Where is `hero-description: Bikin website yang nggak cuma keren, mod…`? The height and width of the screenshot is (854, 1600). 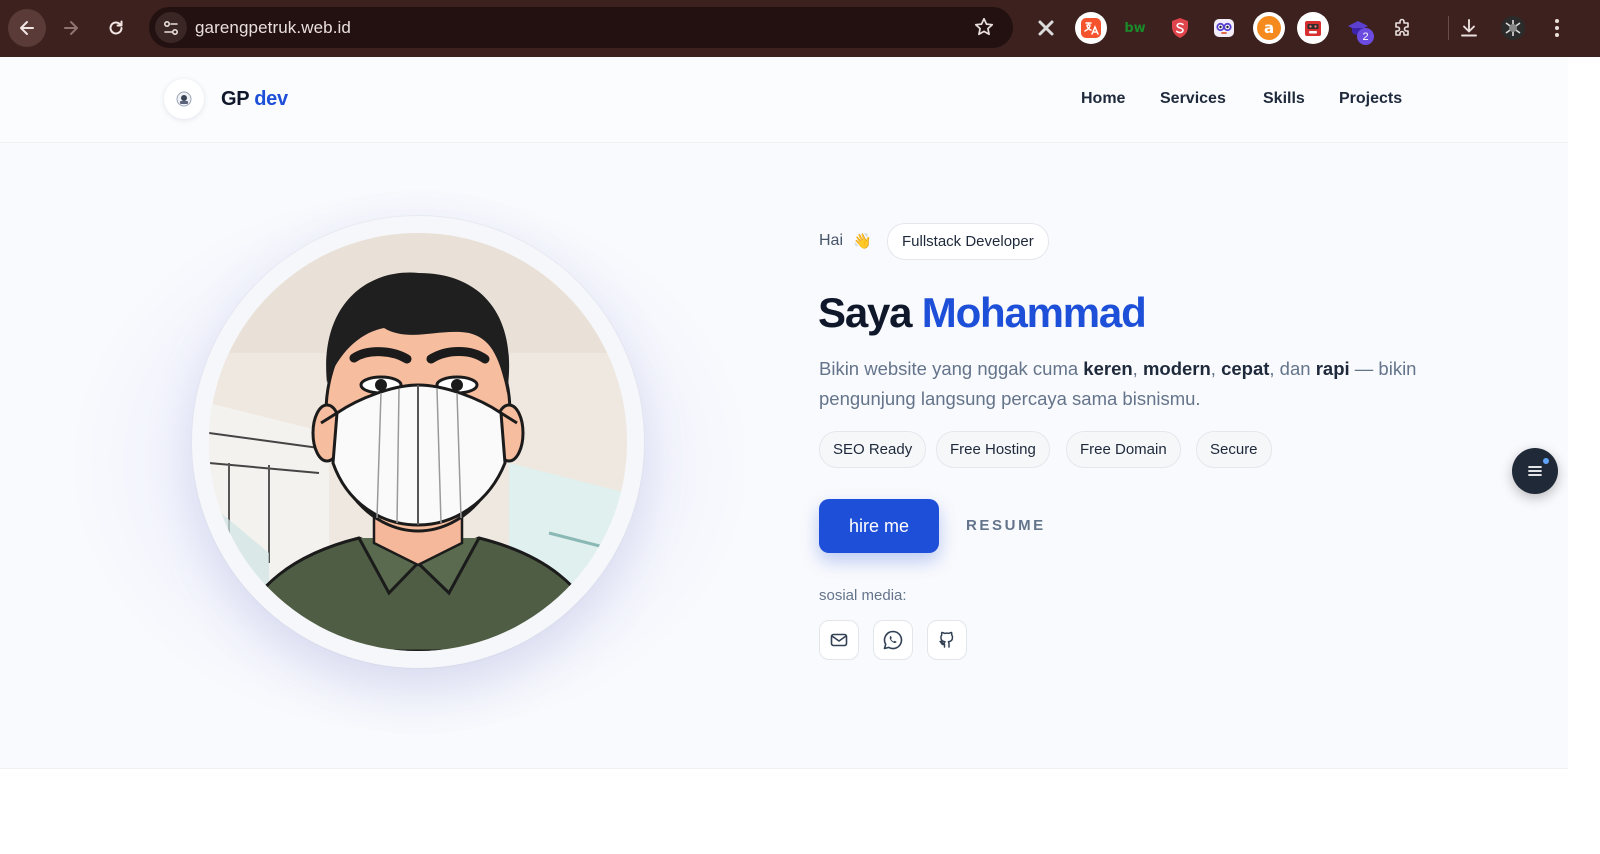
hero-description: Bikin website yang nggak cuma keren, mod… is located at coordinates (1119, 384).